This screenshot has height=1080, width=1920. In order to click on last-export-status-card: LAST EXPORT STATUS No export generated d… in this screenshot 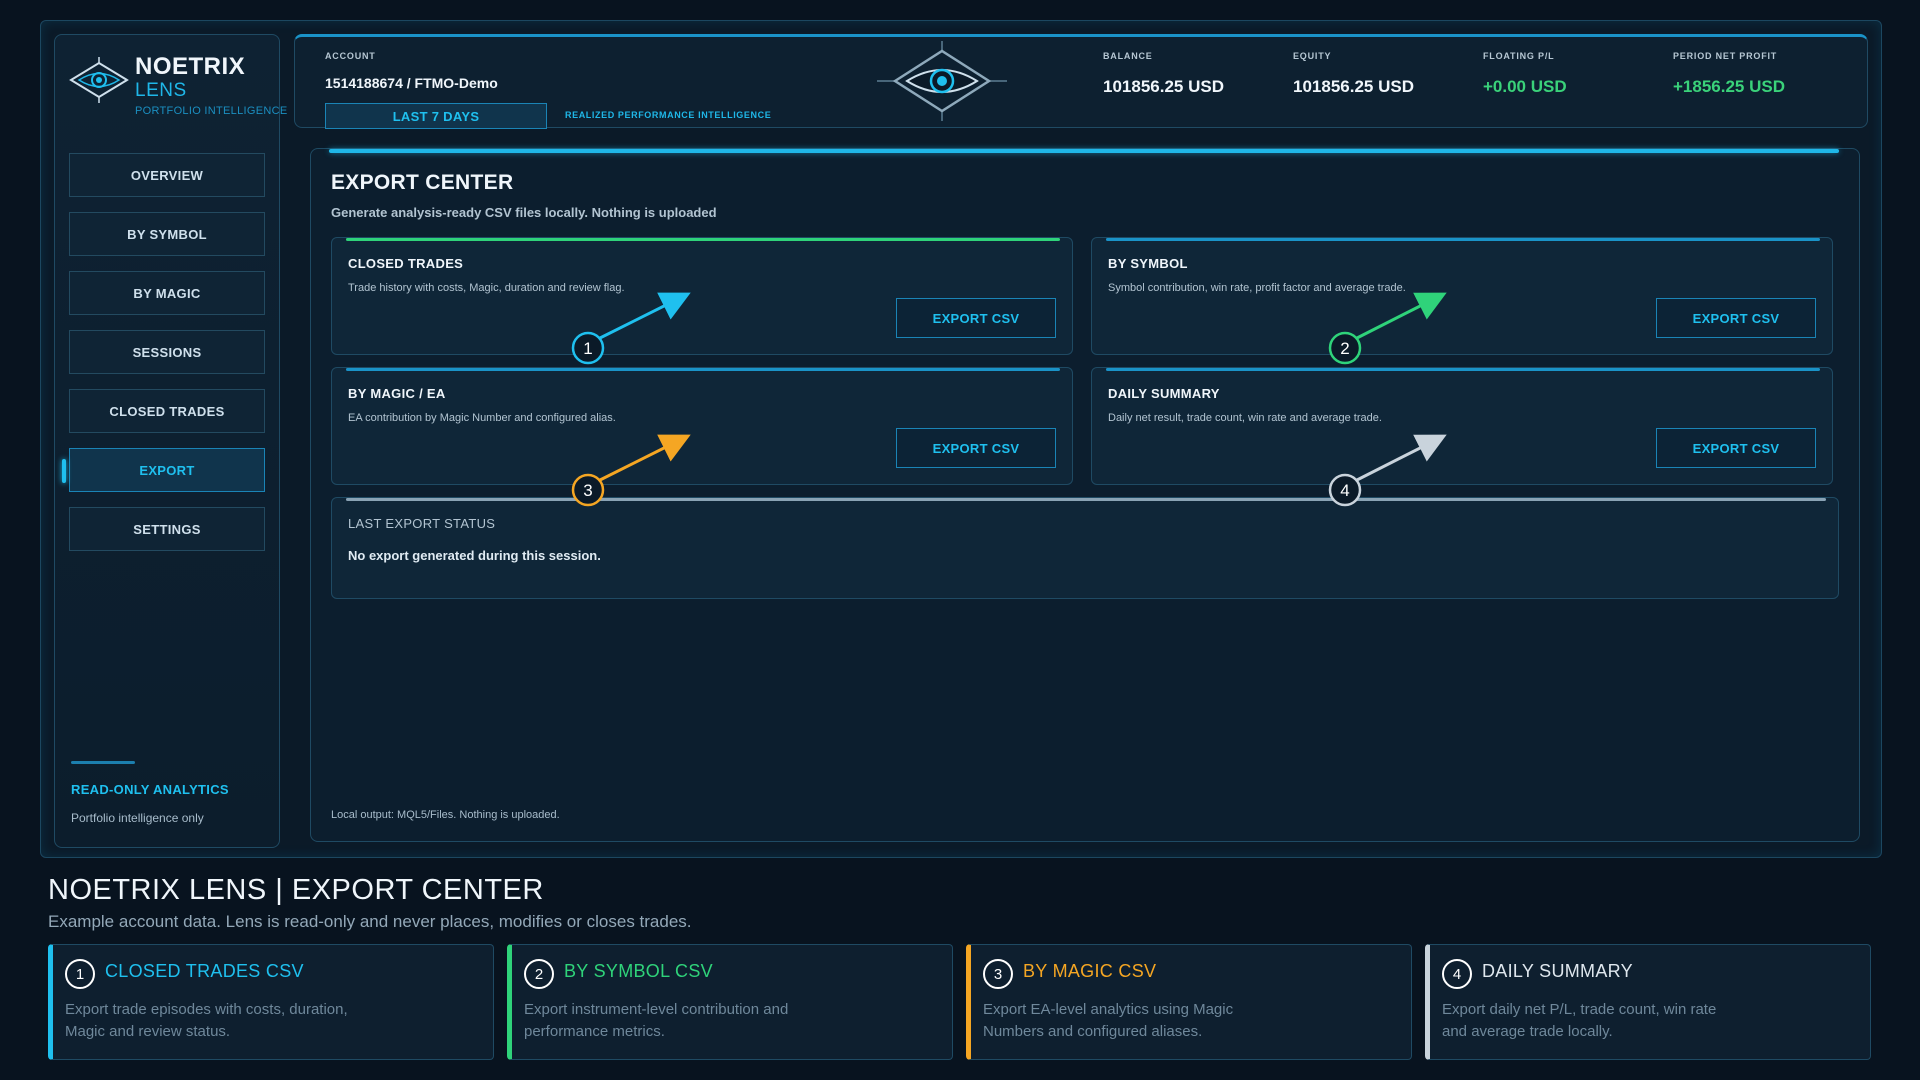, I will do `click(1085, 548)`.